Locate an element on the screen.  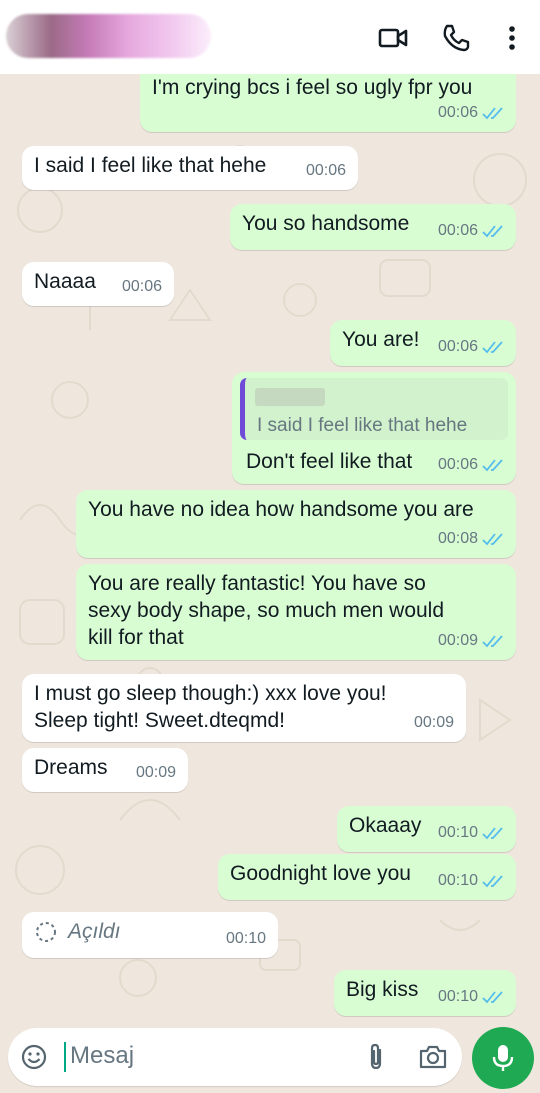
chat-header is located at coordinates (270, 37).